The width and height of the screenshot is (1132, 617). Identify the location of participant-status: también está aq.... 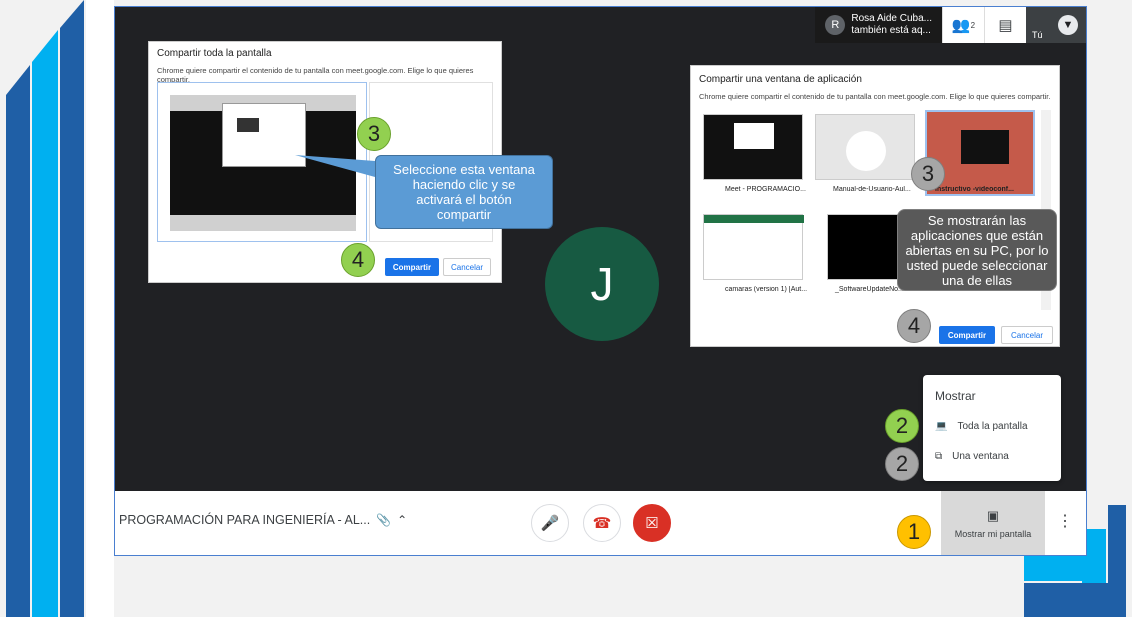
(891, 30).